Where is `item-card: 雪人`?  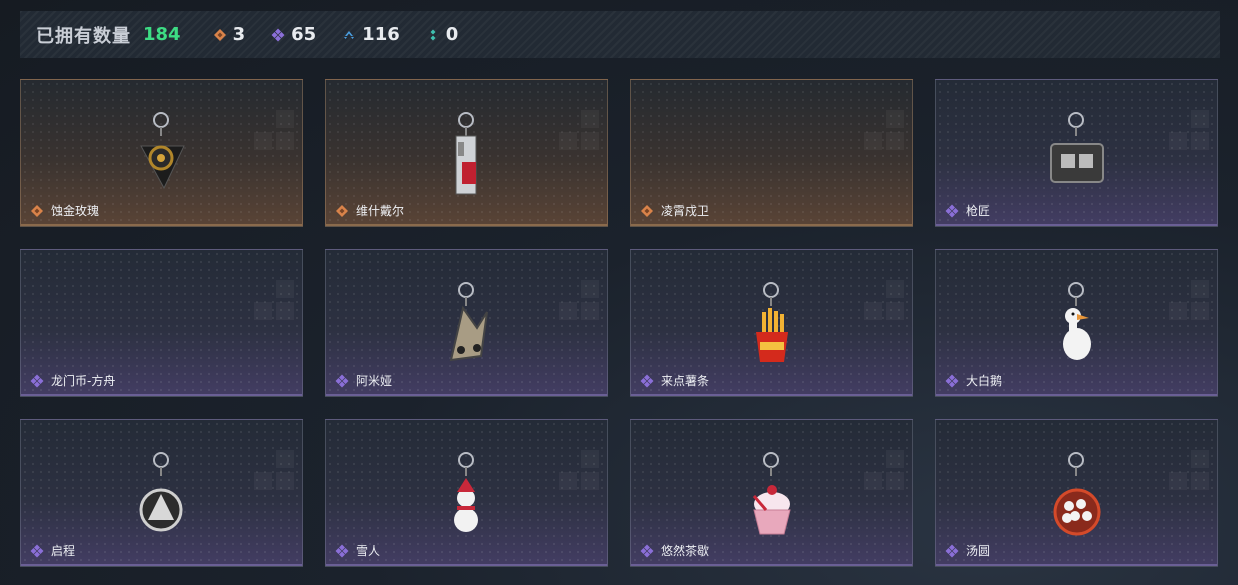 item-card: 雪人 is located at coordinates (466, 493).